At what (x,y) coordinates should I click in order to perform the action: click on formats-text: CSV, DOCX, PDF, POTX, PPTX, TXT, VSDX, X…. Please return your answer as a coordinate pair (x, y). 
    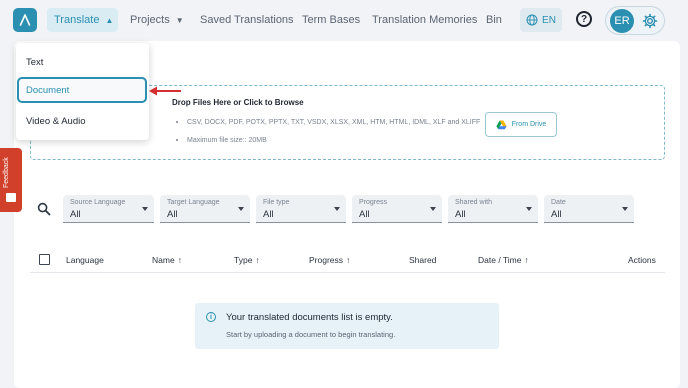
    Looking at the image, I should click on (334, 122).